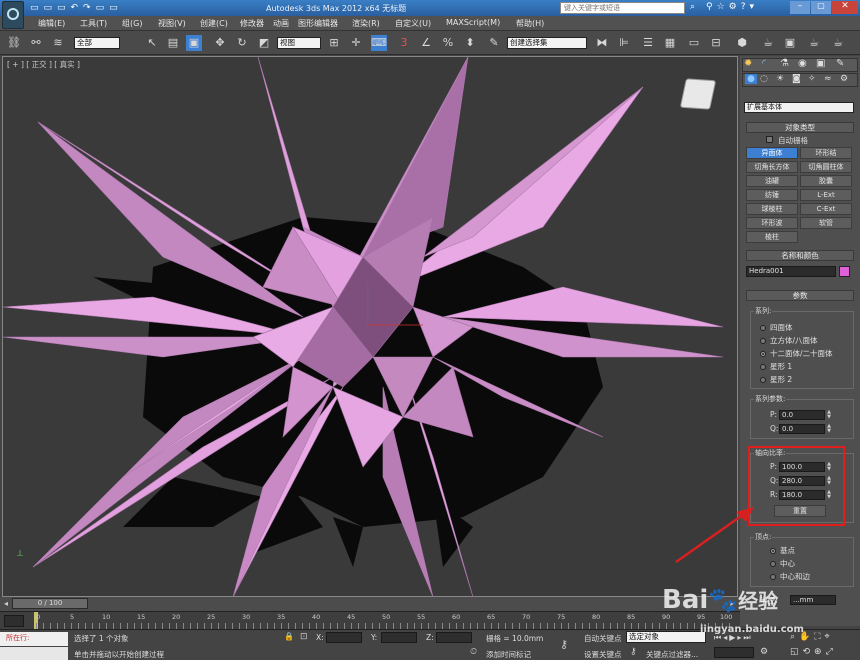  I want to click on unlink-icon: ⚯, so click(36, 43).